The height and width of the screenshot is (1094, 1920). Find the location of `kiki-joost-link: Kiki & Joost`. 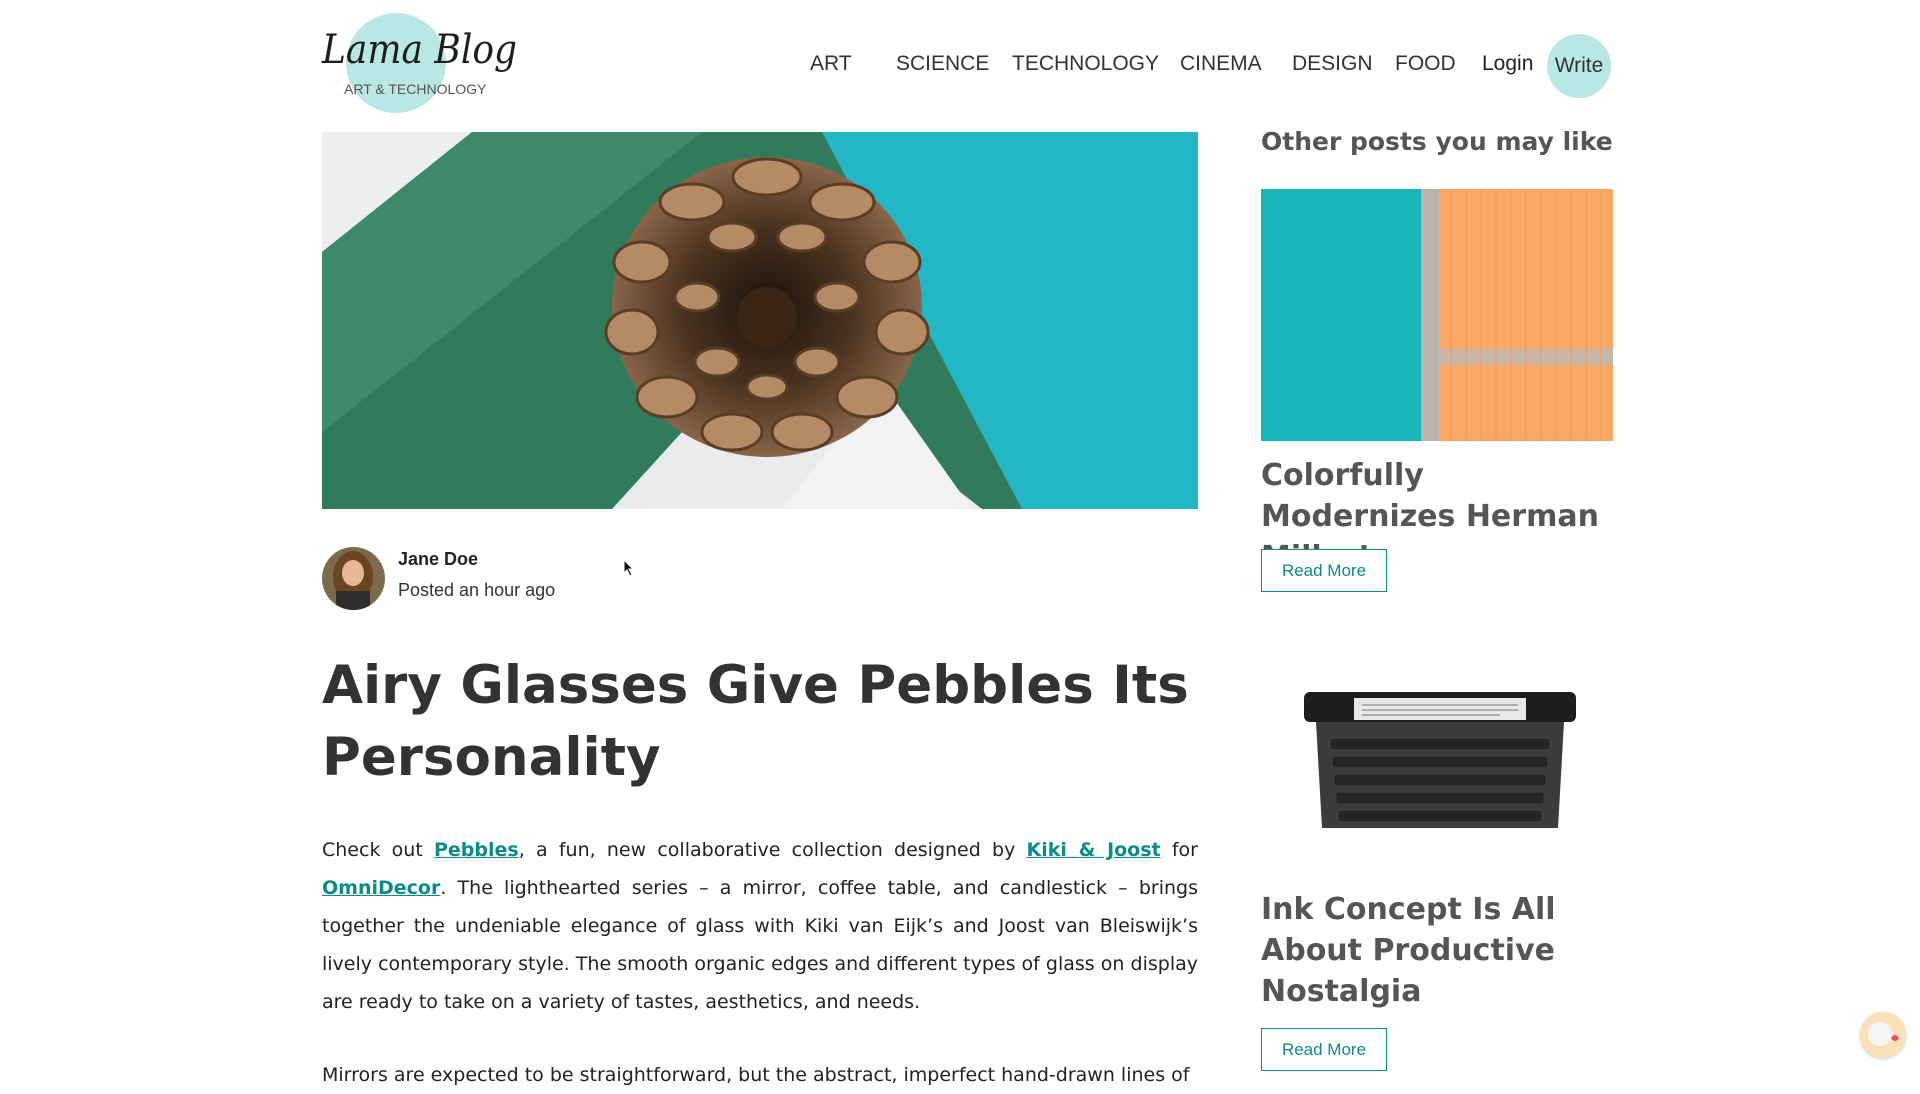

kiki-joost-link: Kiki & Joost is located at coordinates (1094, 850).